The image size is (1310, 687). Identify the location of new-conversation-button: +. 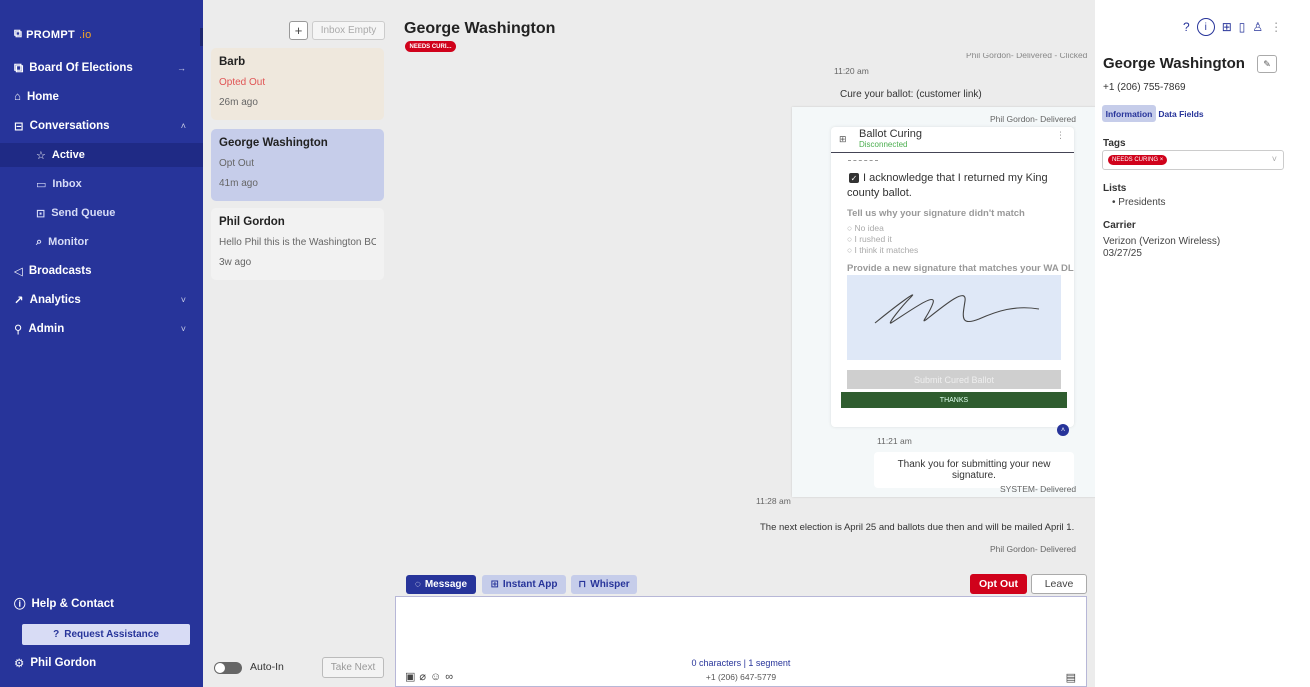
(298, 30).